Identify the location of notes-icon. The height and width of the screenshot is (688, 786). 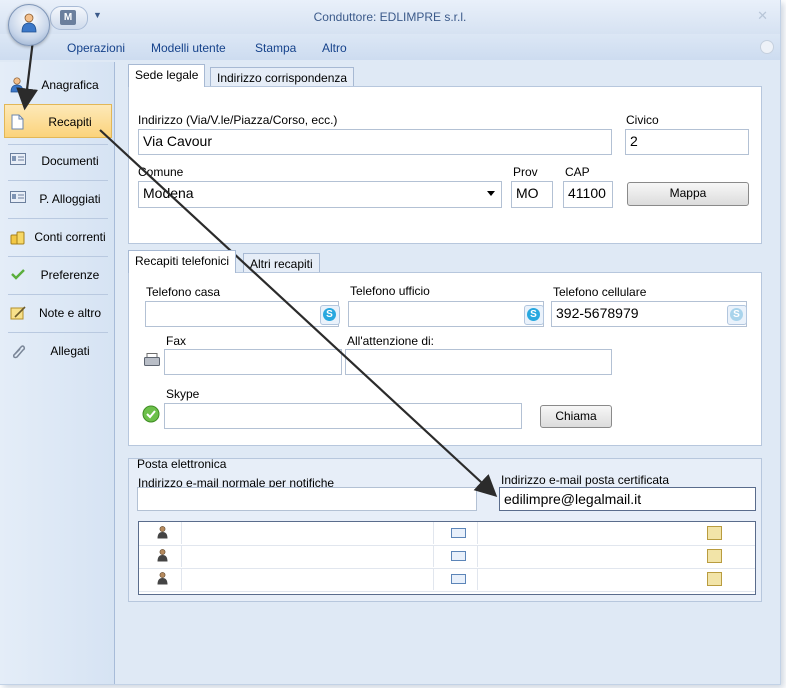
(18, 313).